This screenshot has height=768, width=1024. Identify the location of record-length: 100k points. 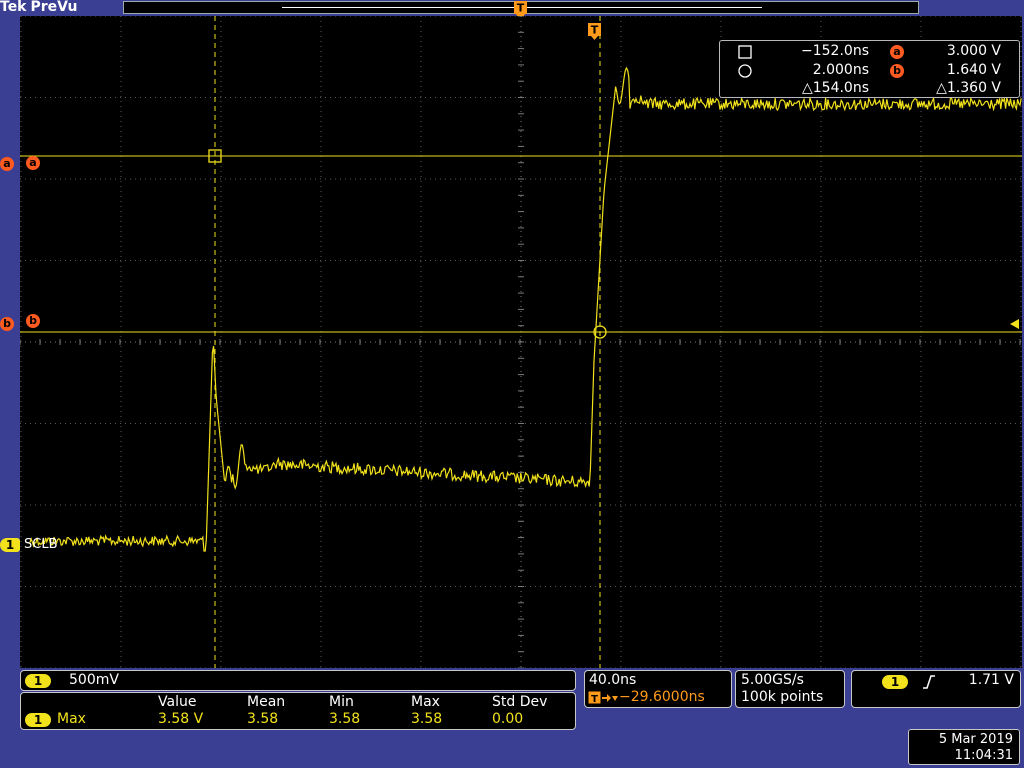
(782, 697).